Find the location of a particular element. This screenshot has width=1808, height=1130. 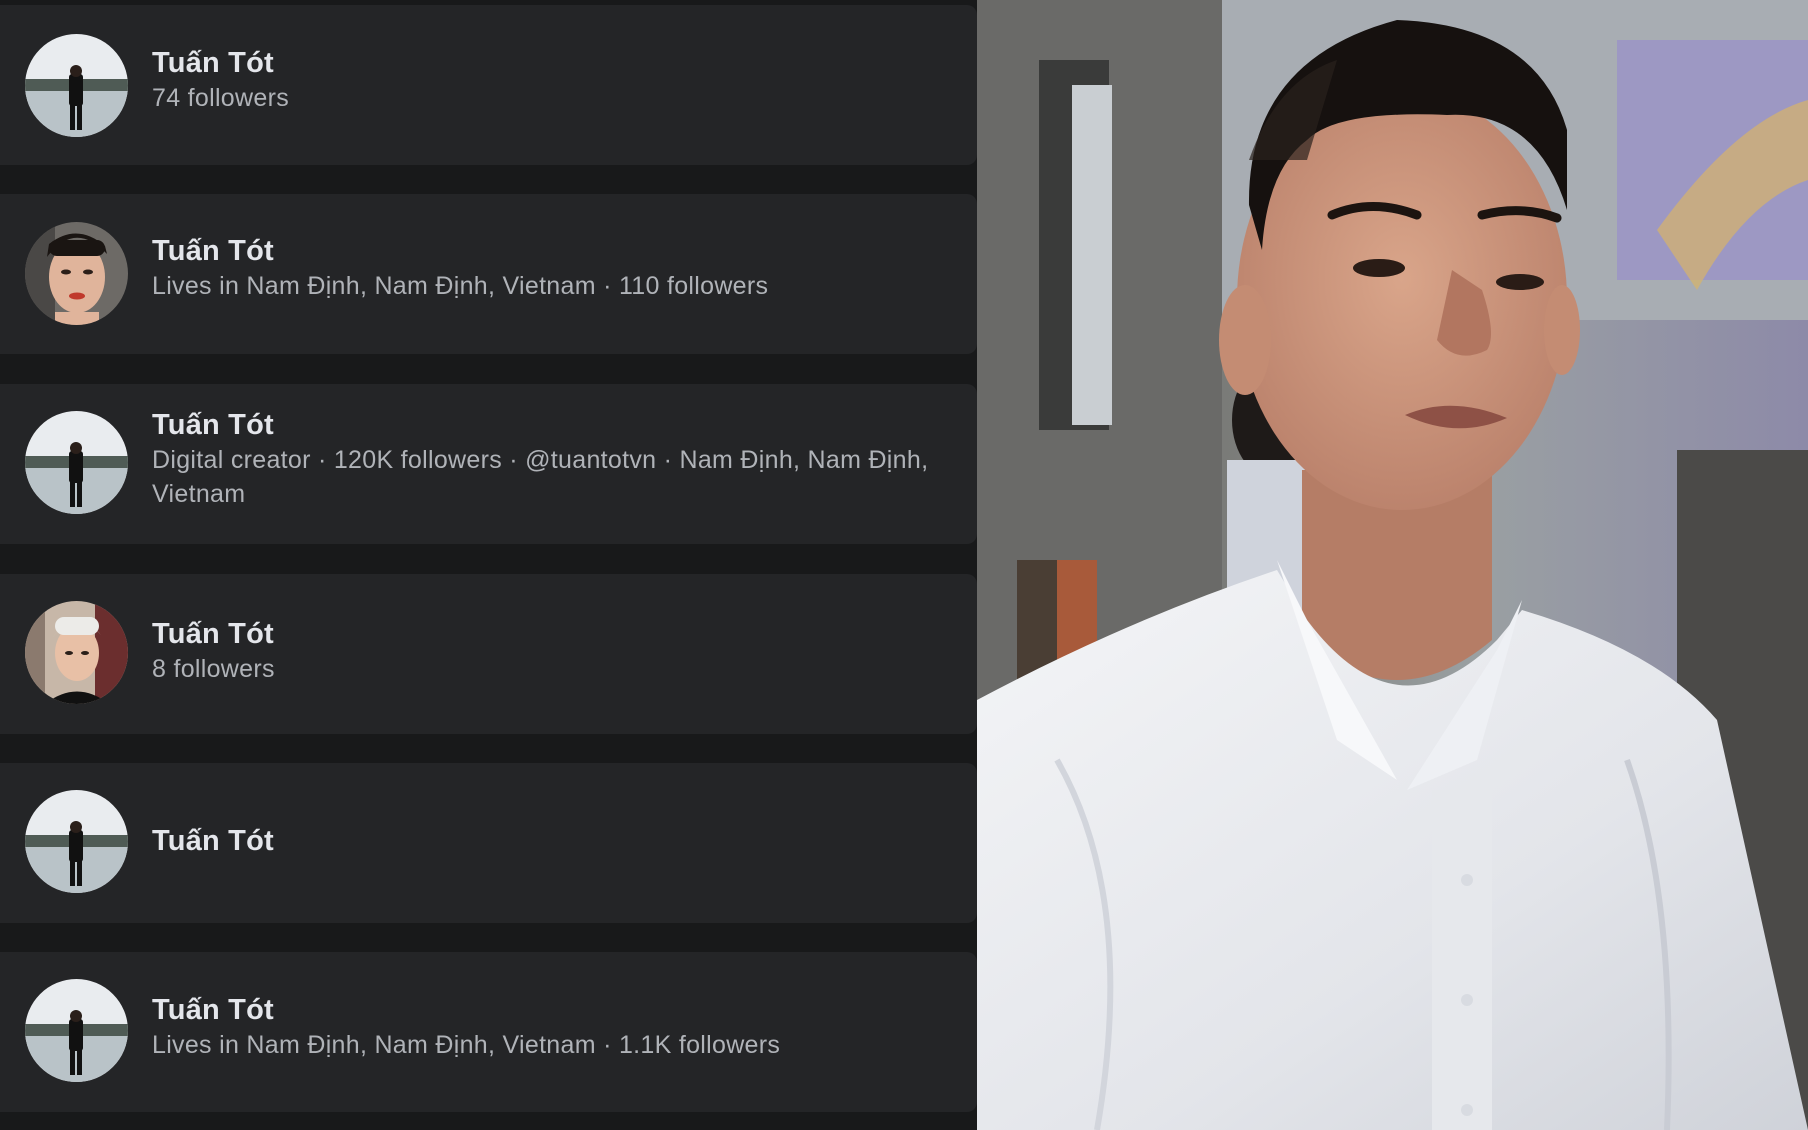

result-text: Tuấn Tót 74 followers is located at coordinates (558, 80).